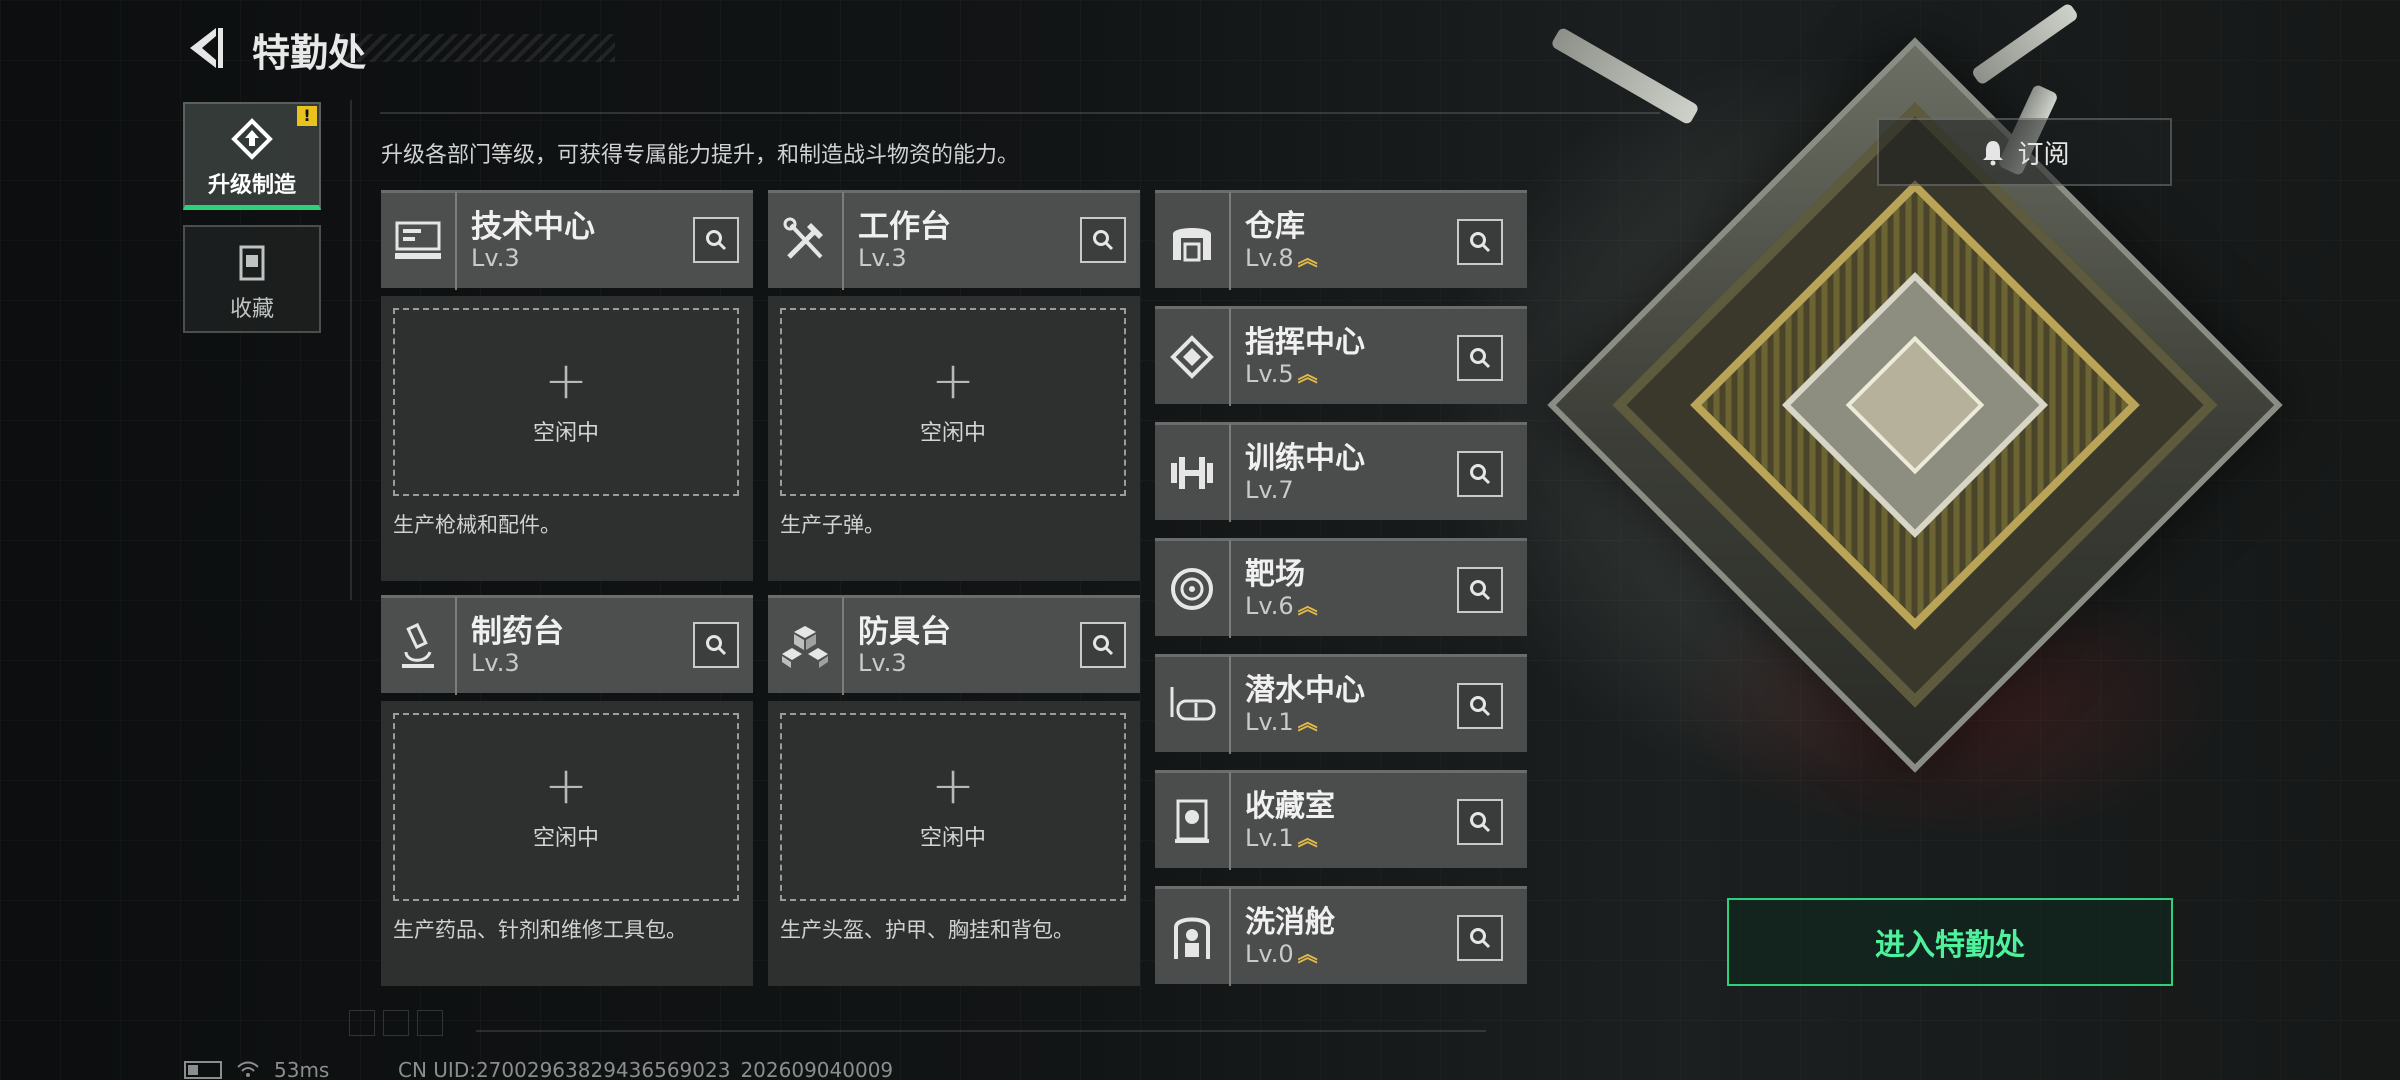 Image resolution: width=2400 pixels, height=1080 pixels. I want to click on nav-upgrade-label: 升级制造, so click(251, 185).